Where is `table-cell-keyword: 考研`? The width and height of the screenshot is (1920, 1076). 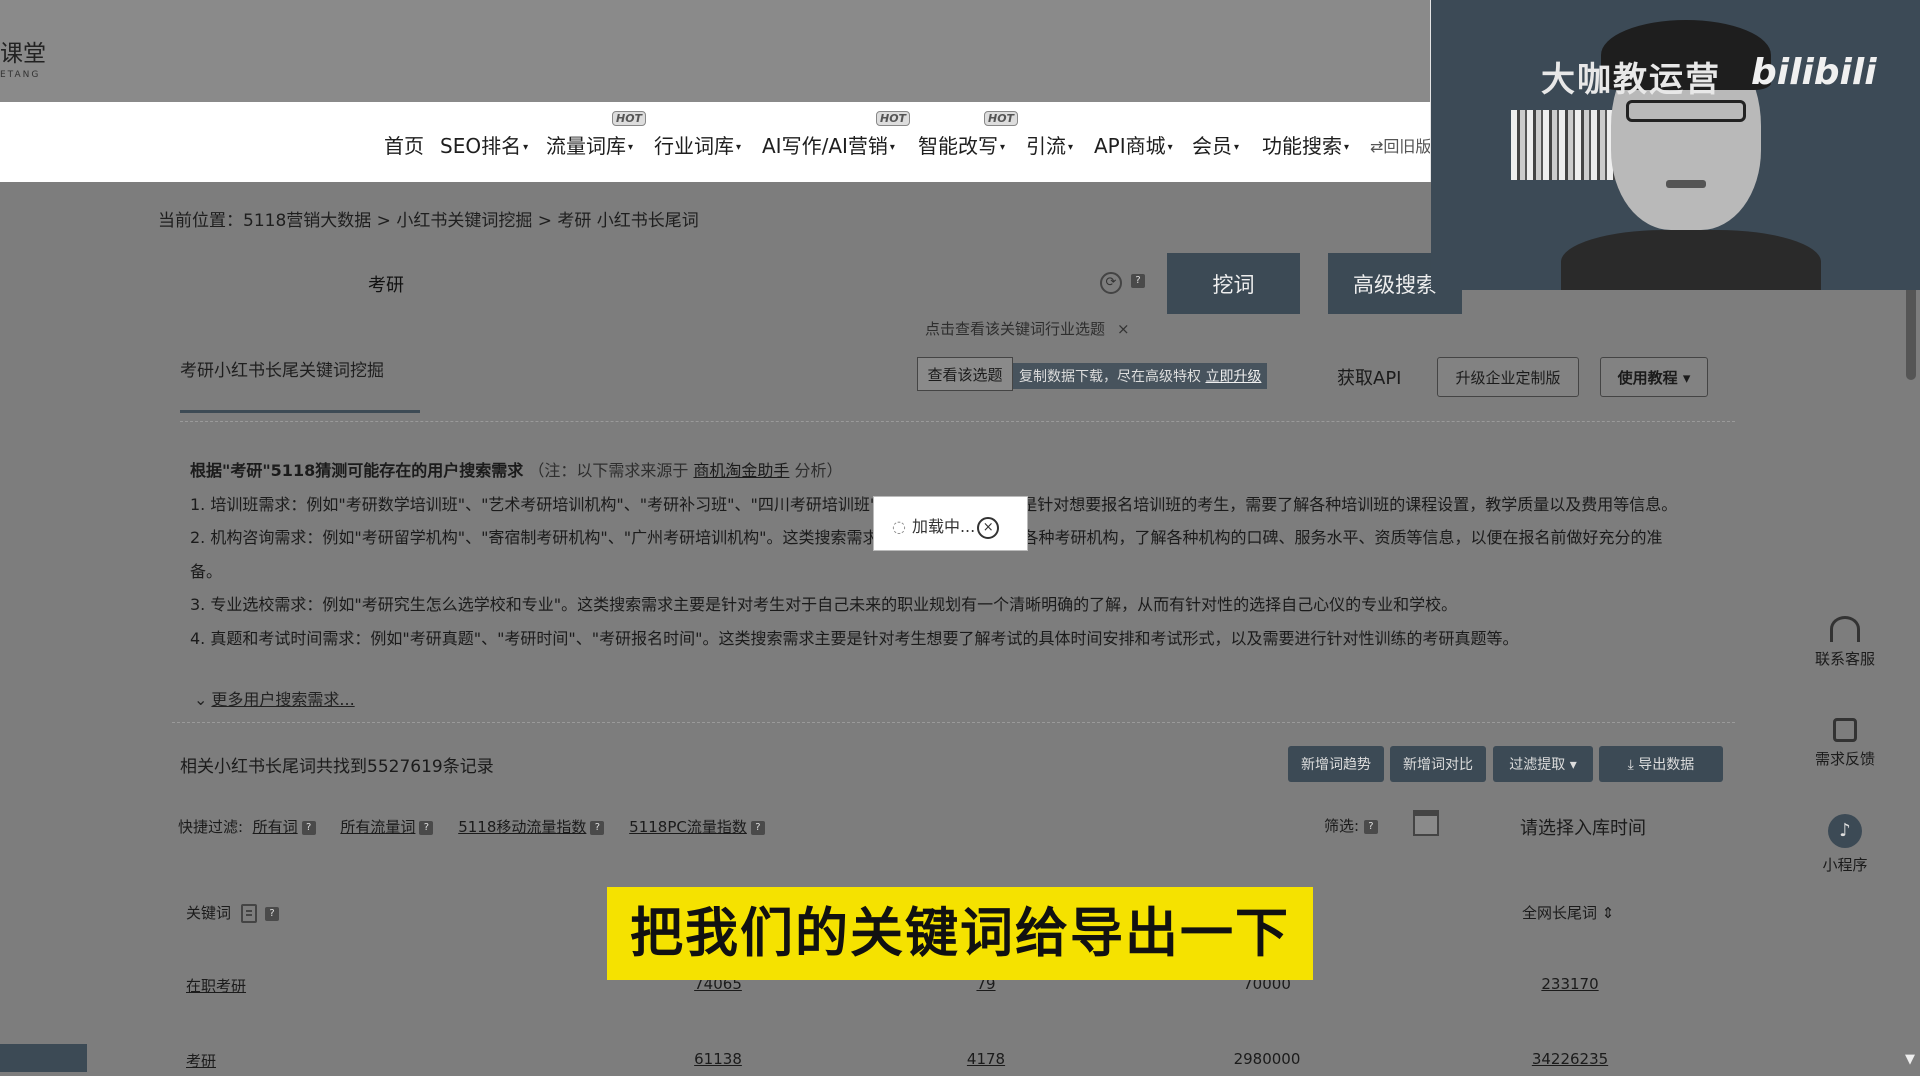 table-cell-keyword: 考研 is located at coordinates (201, 1060).